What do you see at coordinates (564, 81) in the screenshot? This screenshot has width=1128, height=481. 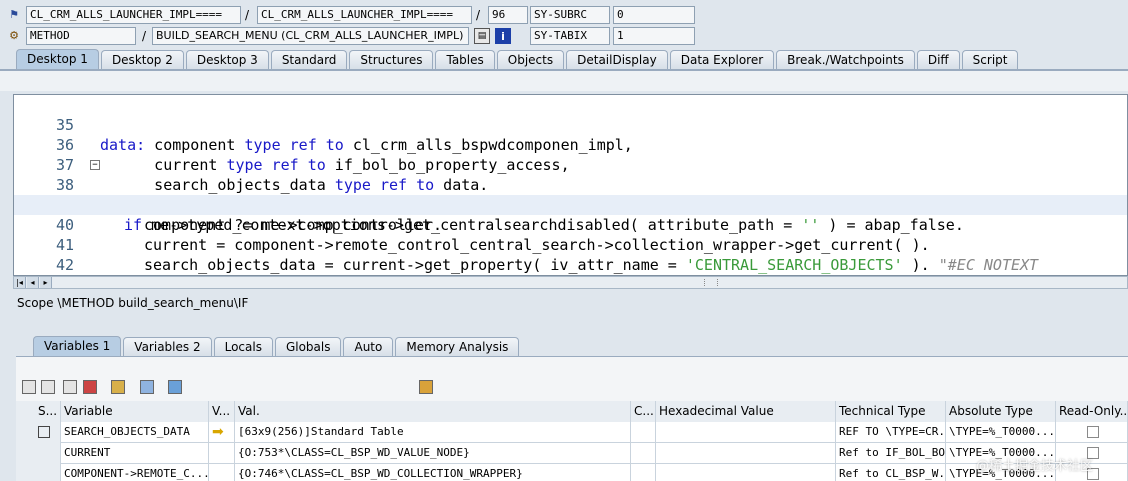 I see `desktop-area` at bounding box center [564, 81].